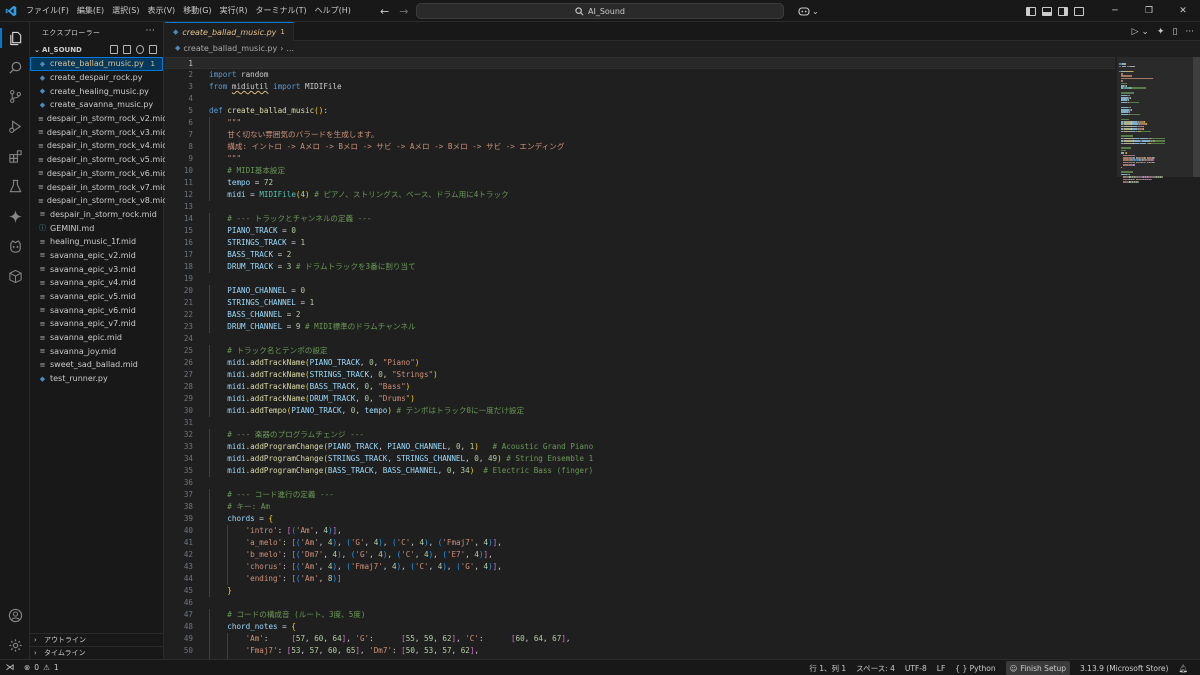  I want to click on language-mode: { } Python, so click(975, 668).